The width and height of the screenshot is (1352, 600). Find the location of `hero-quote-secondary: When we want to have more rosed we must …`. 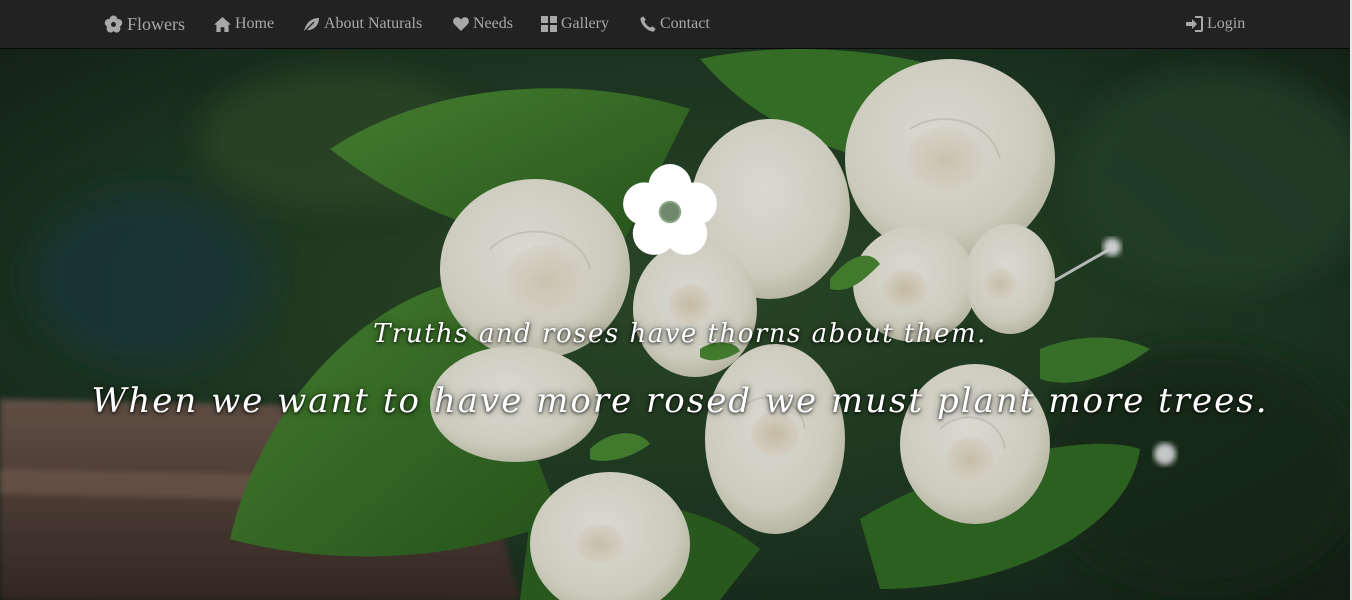

hero-quote-secondary: When we want to have more rosed we must … is located at coordinates (680, 401).